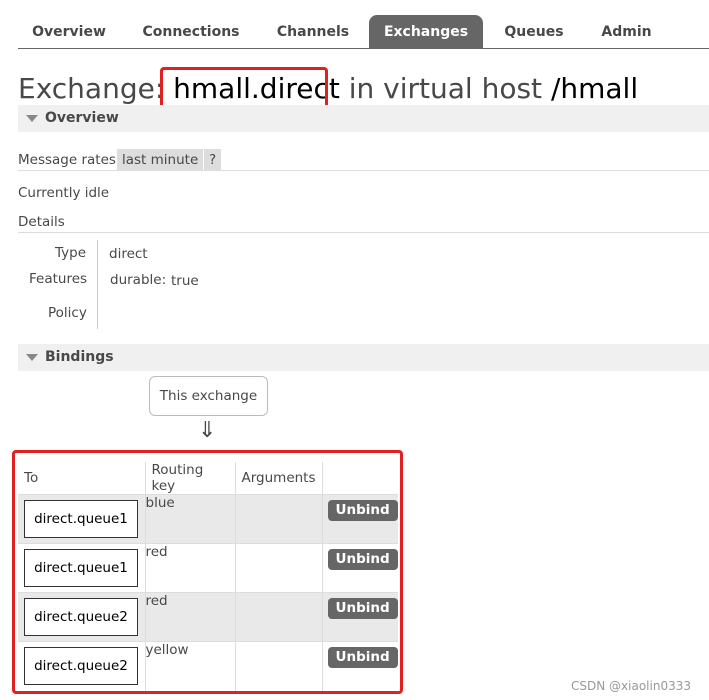  I want to click on durable-label: durable:, so click(138, 280).